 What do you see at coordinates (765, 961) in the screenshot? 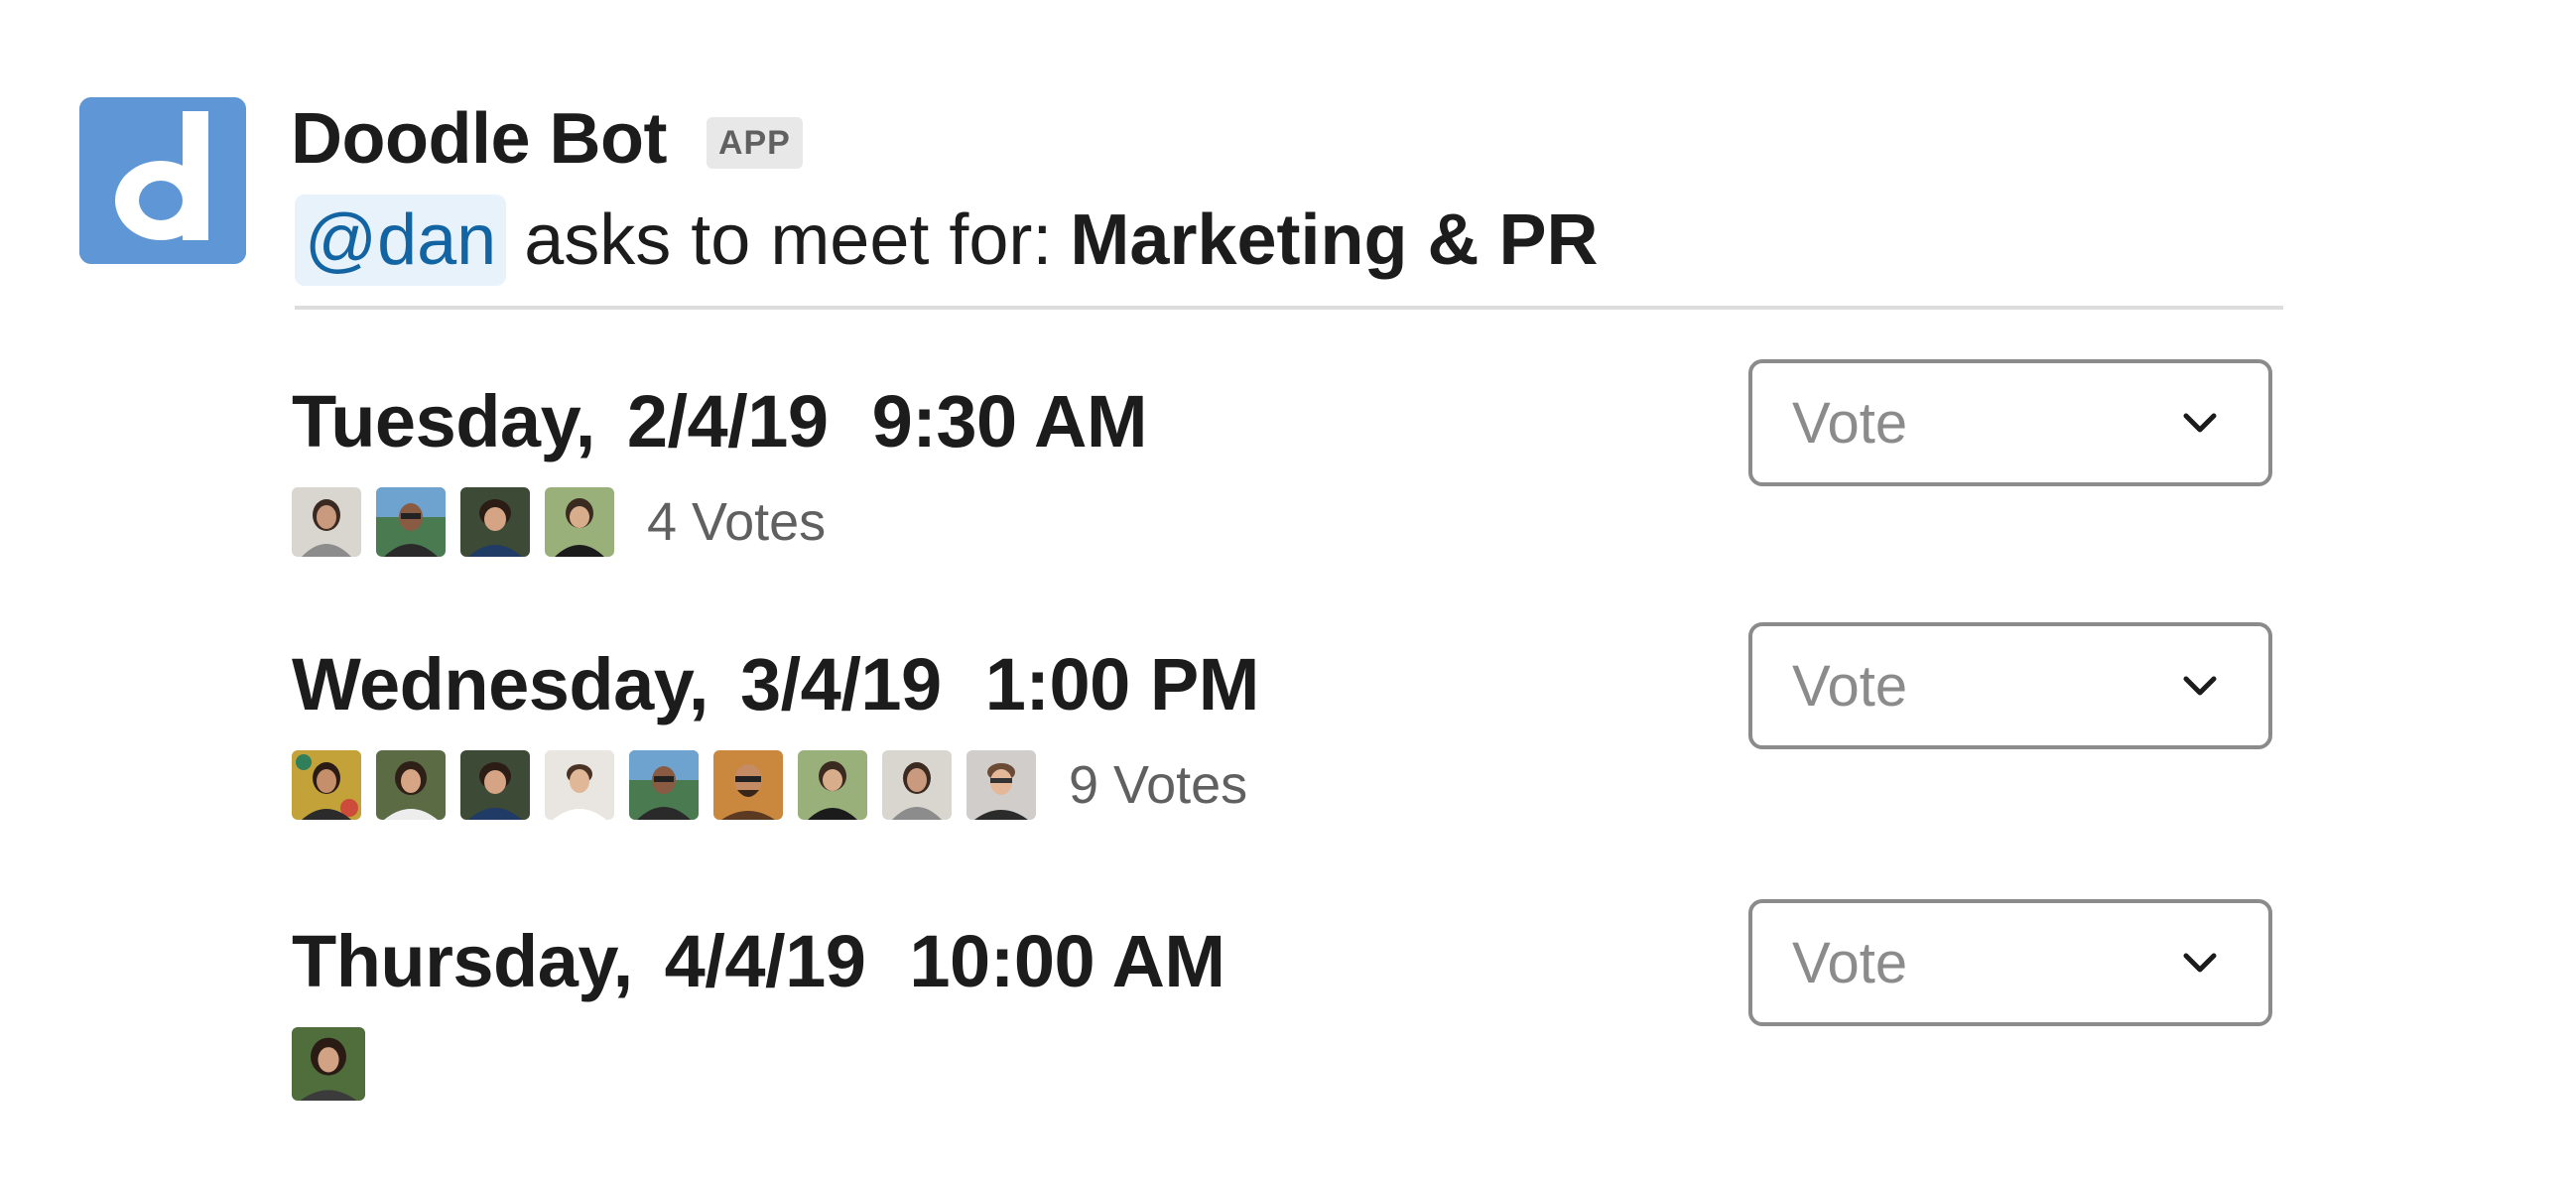
I see `option-date: 4/4/19` at bounding box center [765, 961].